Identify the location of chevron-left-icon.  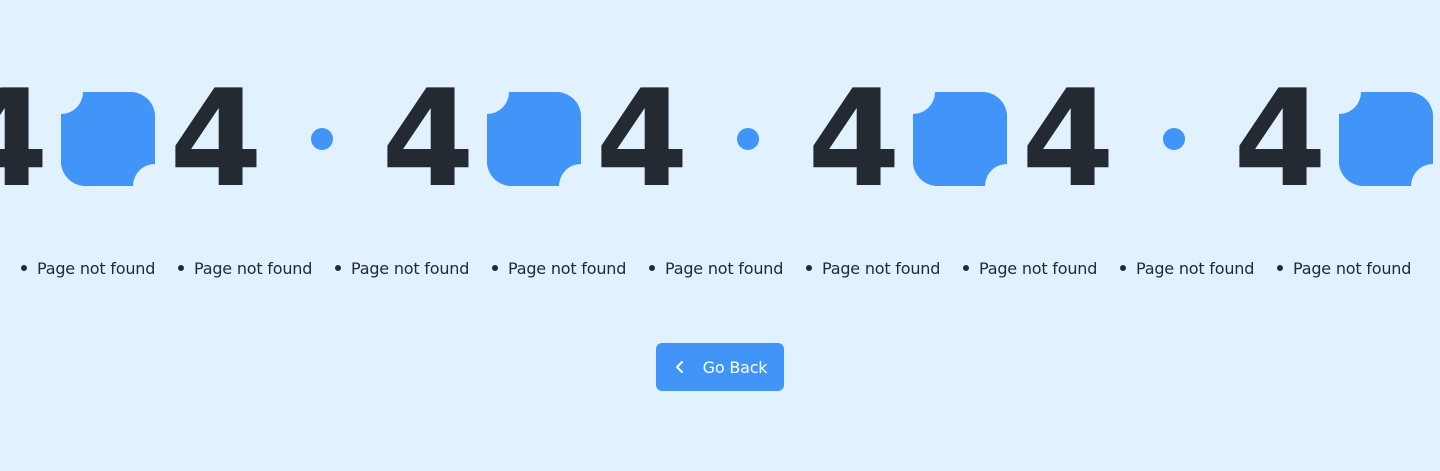
(679, 367).